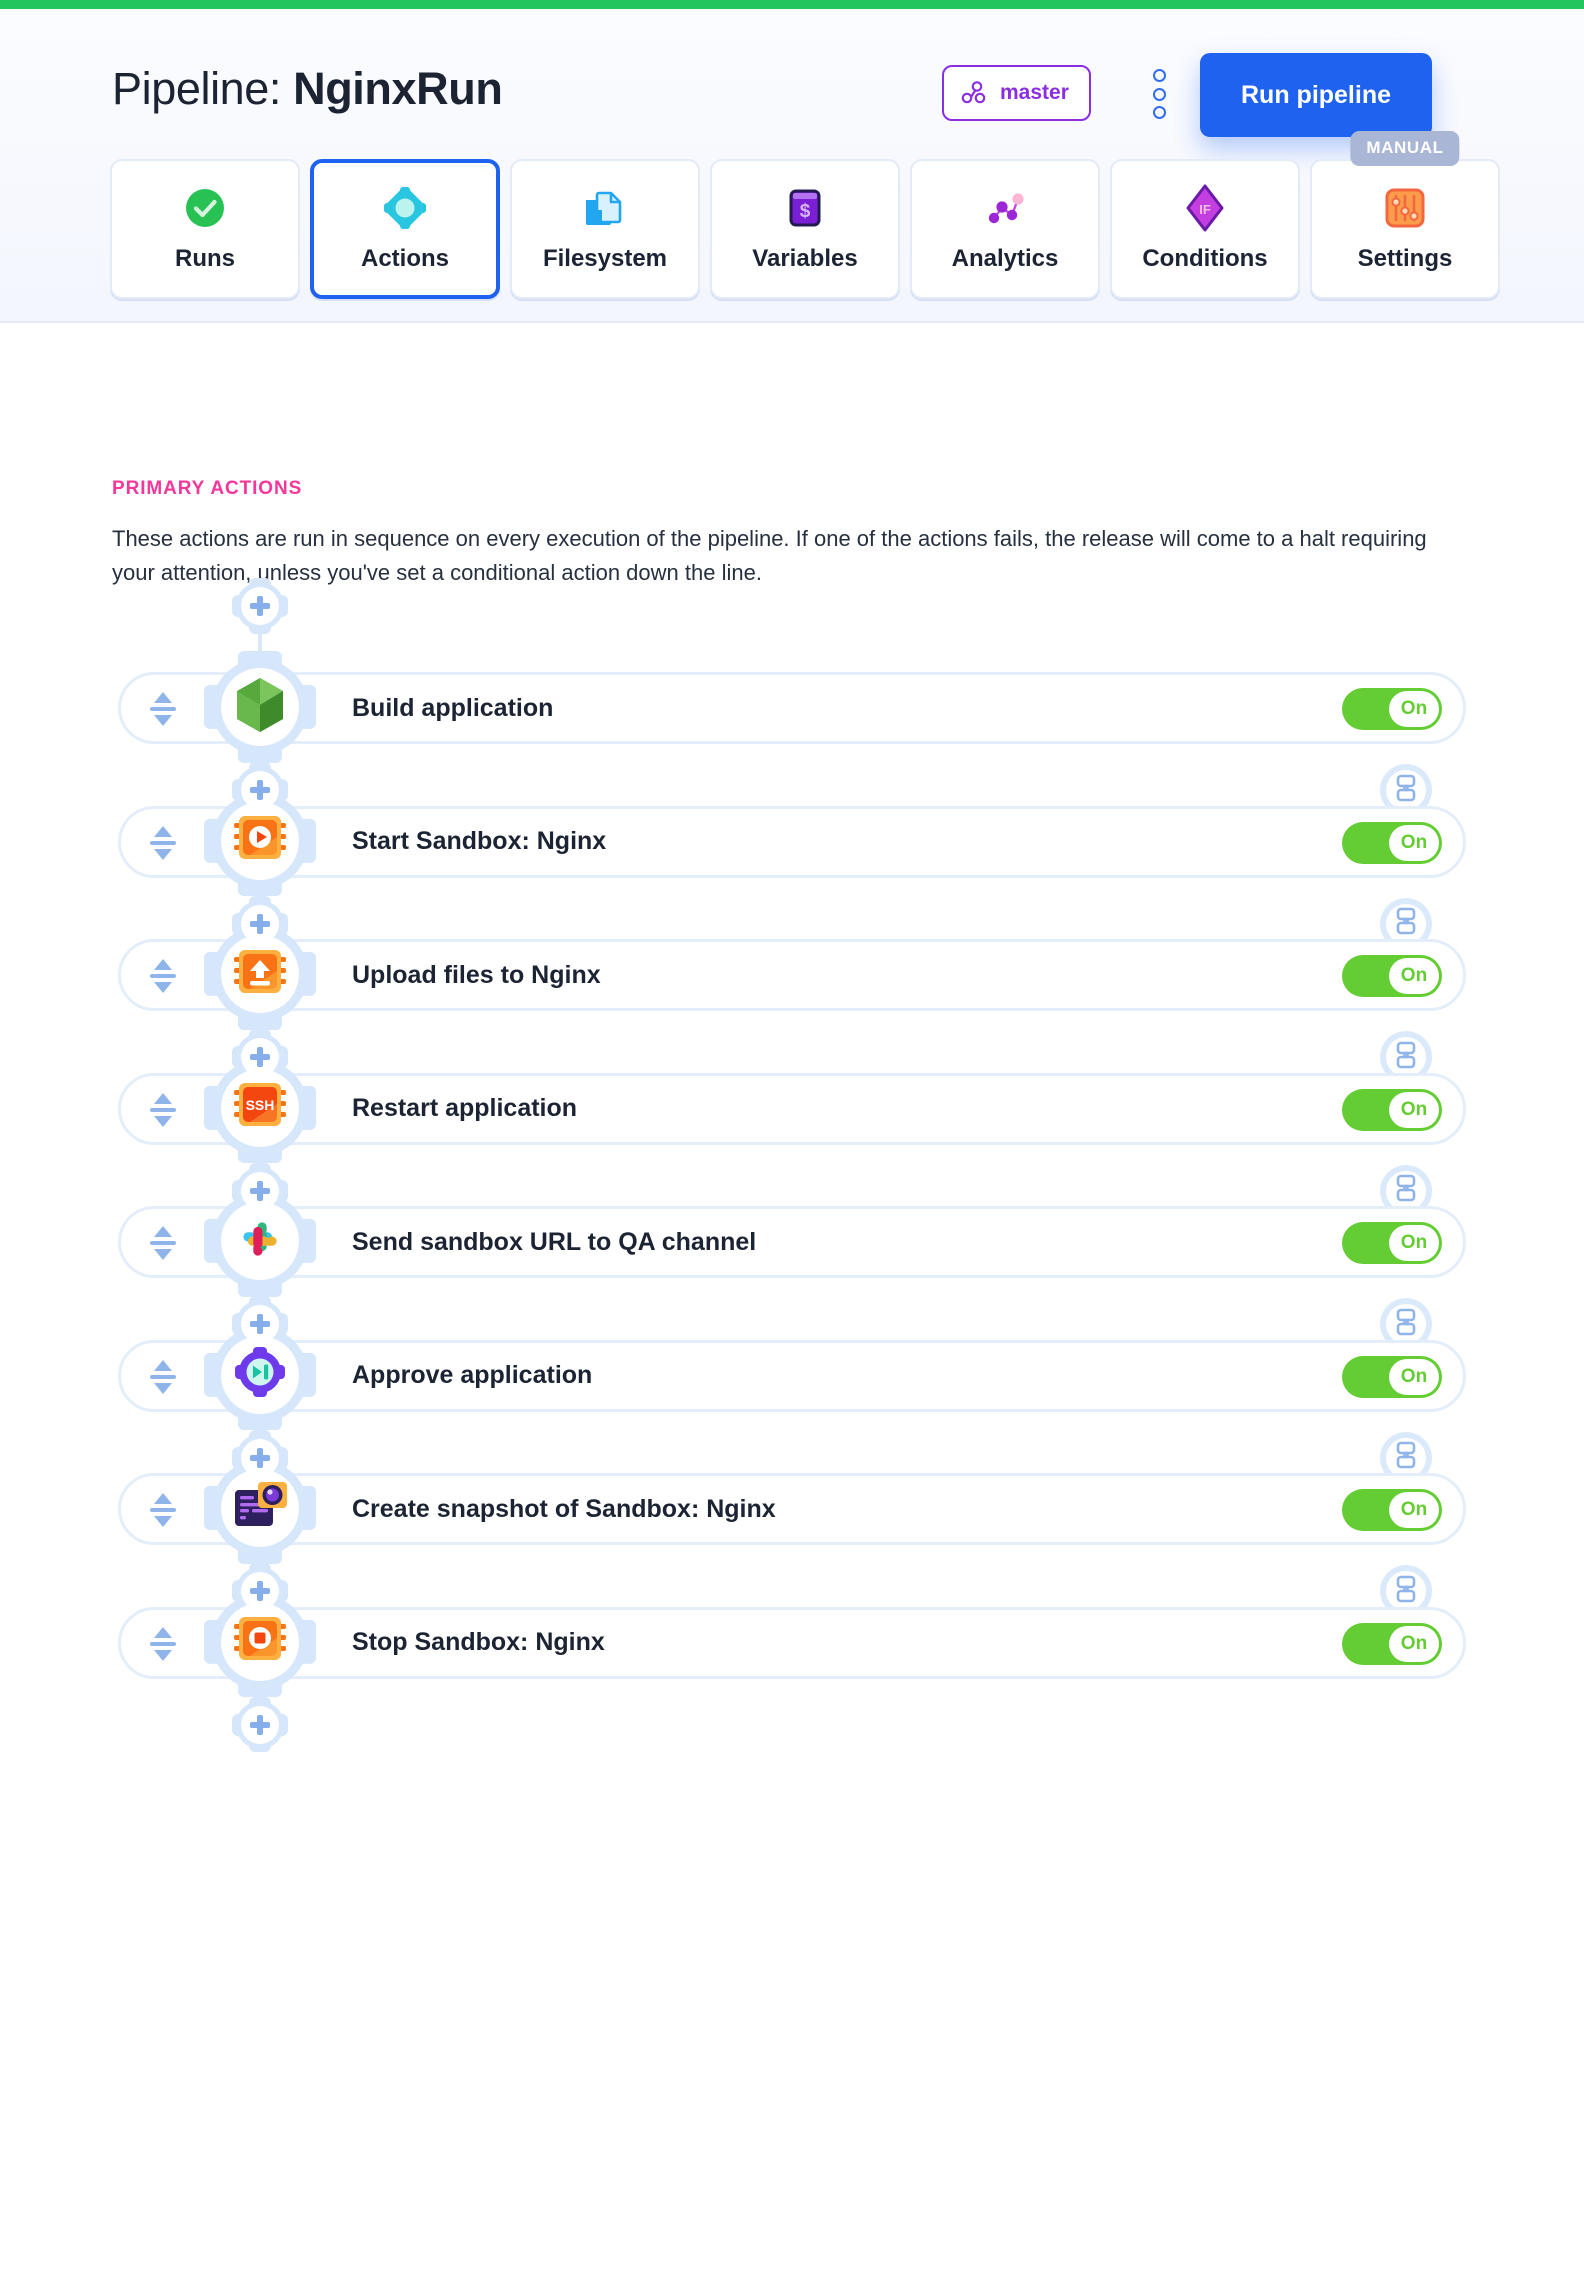 The image size is (1584, 2282). Describe the element at coordinates (1405, 215) in the screenshot. I see `tab-settings: MANUAL Settings` at that location.